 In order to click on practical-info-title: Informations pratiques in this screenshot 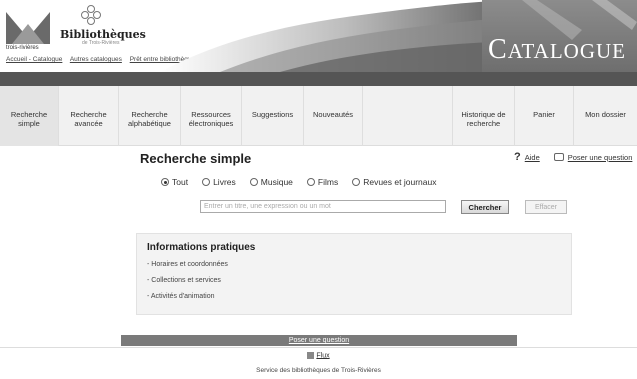, I will do `click(201, 247)`.